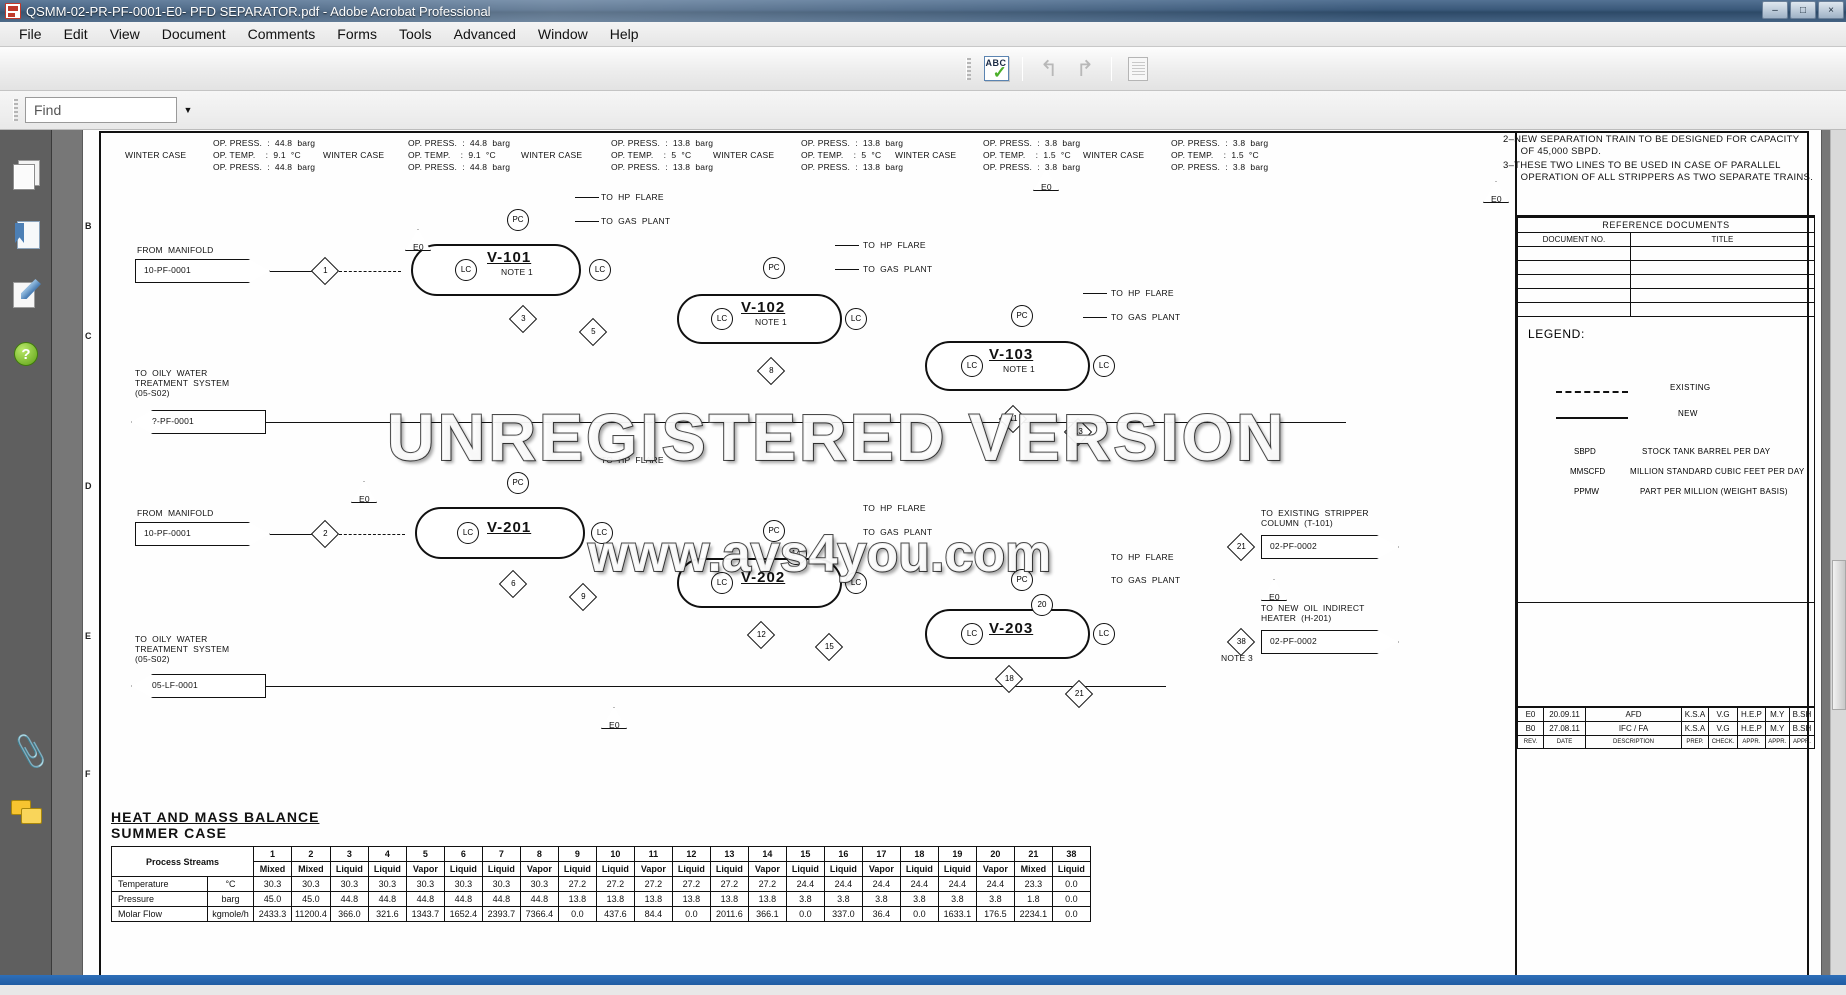 This screenshot has height=995, width=1846. What do you see at coordinates (1695, 714) in the screenshot?
I see `rev-e0-prep: K.S.A` at bounding box center [1695, 714].